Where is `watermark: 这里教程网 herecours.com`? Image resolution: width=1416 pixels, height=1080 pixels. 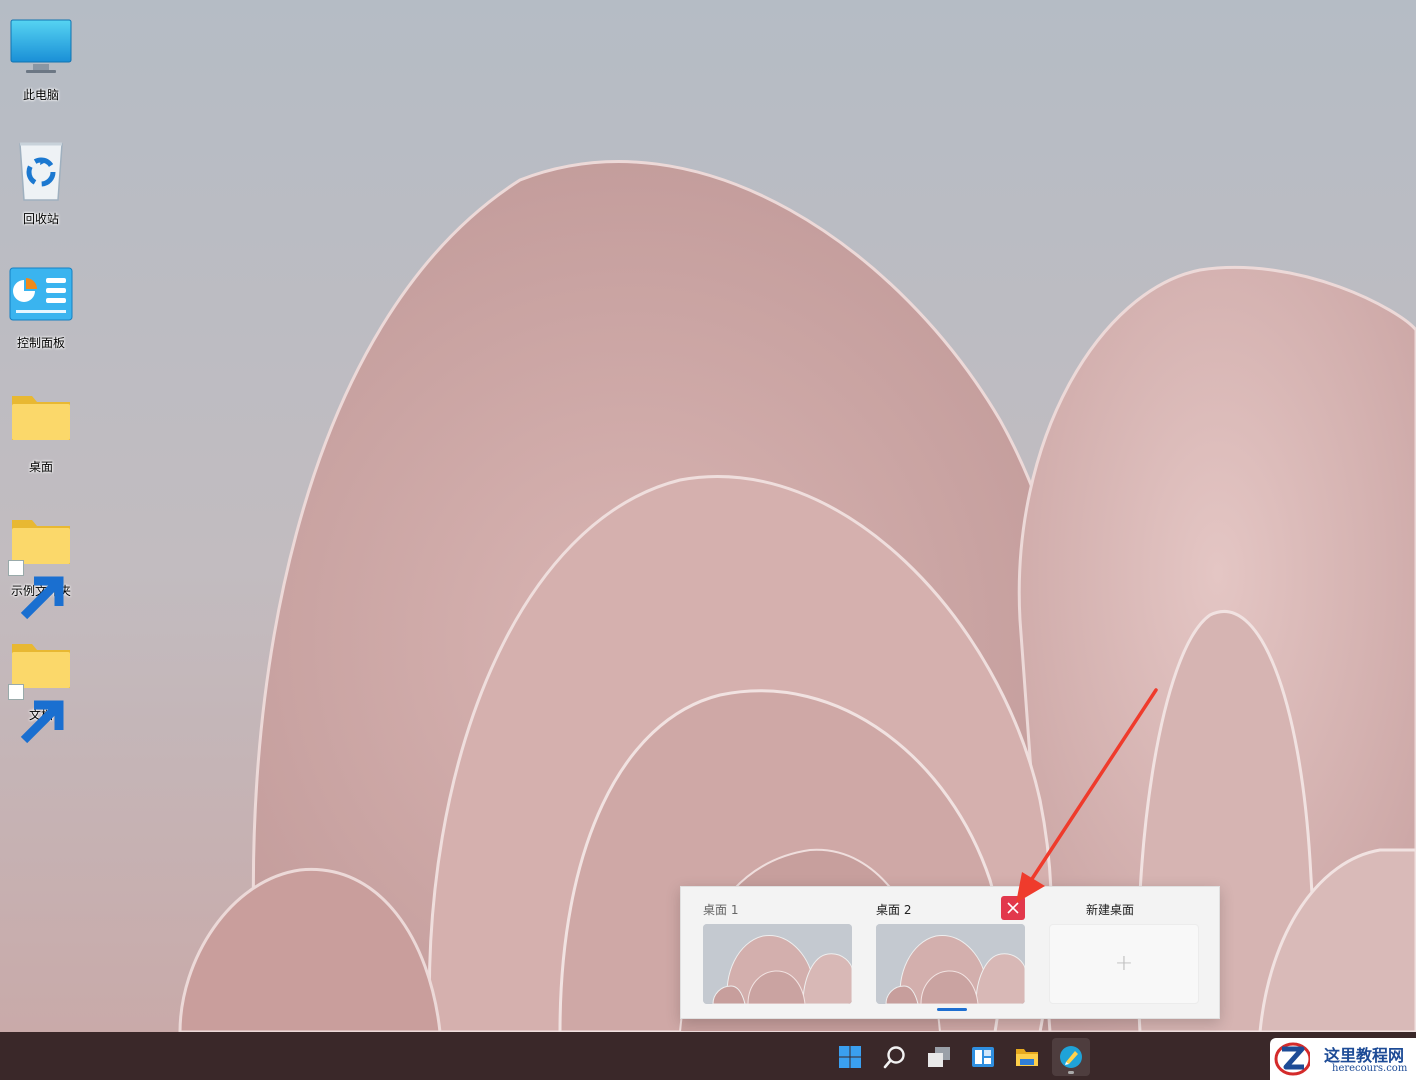 watermark: 这里教程网 herecours.com is located at coordinates (1343, 1059).